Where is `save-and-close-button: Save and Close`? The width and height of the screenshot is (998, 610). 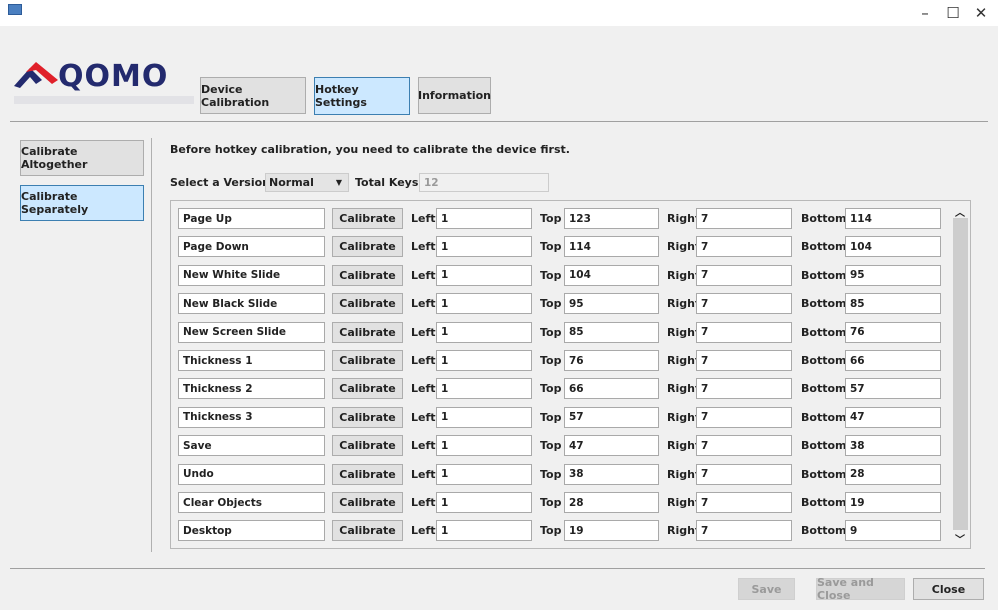
save-and-close-button: Save and Close is located at coordinates (860, 589).